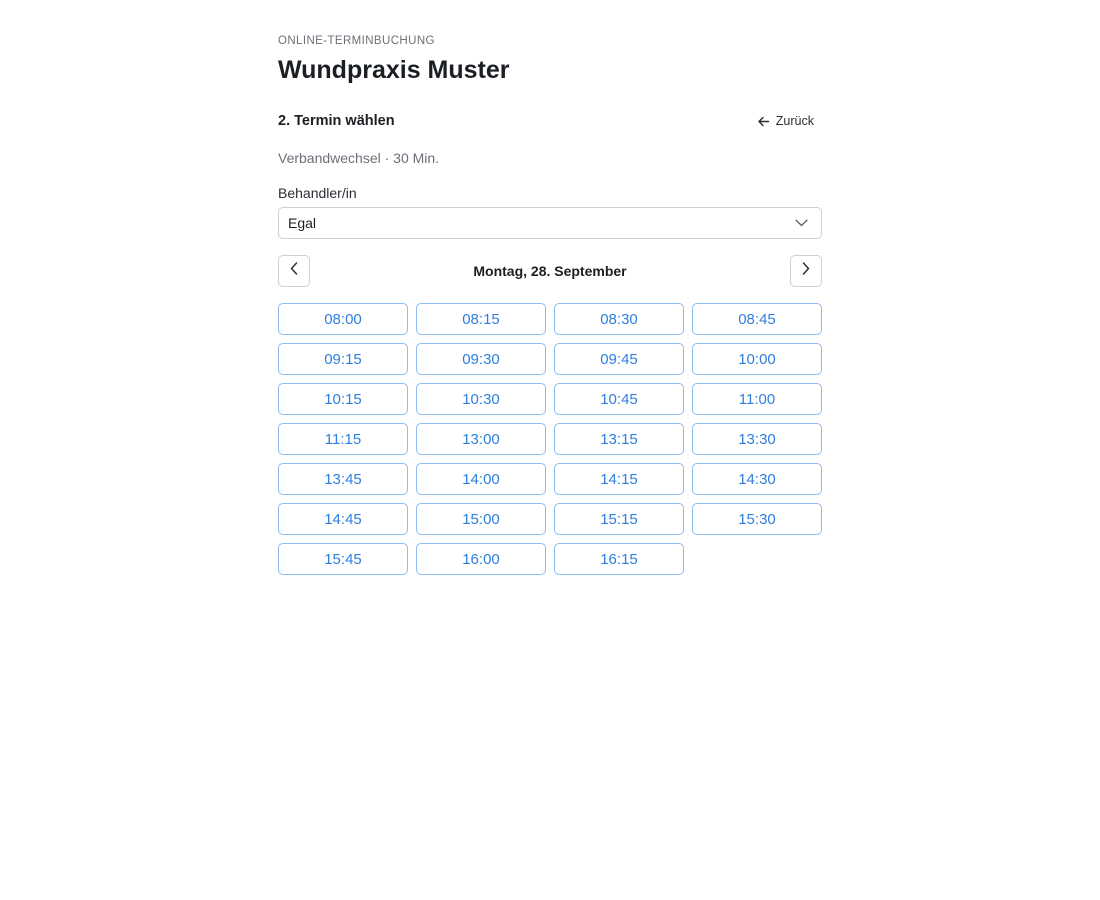 This screenshot has width=1100, height=900. I want to click on time-slot-button: 16:15, so click(619, 559).